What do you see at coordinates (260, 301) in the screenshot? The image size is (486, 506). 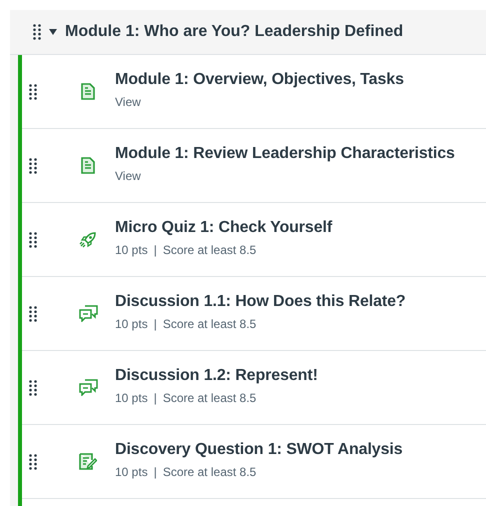 I see `item-title-link: Discussion 1.1: How Does this Relate?` at bounding box center [260, 301].